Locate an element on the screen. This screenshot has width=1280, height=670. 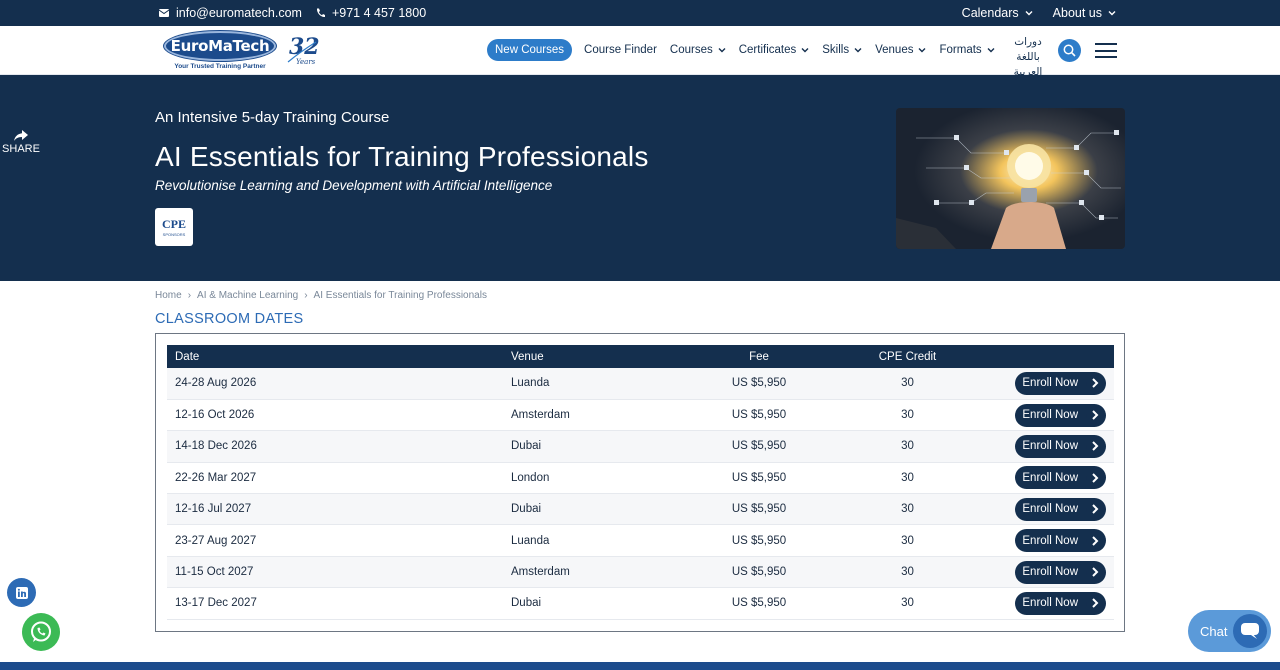
chat-label: Chat is located at coordinates (1214, 631).